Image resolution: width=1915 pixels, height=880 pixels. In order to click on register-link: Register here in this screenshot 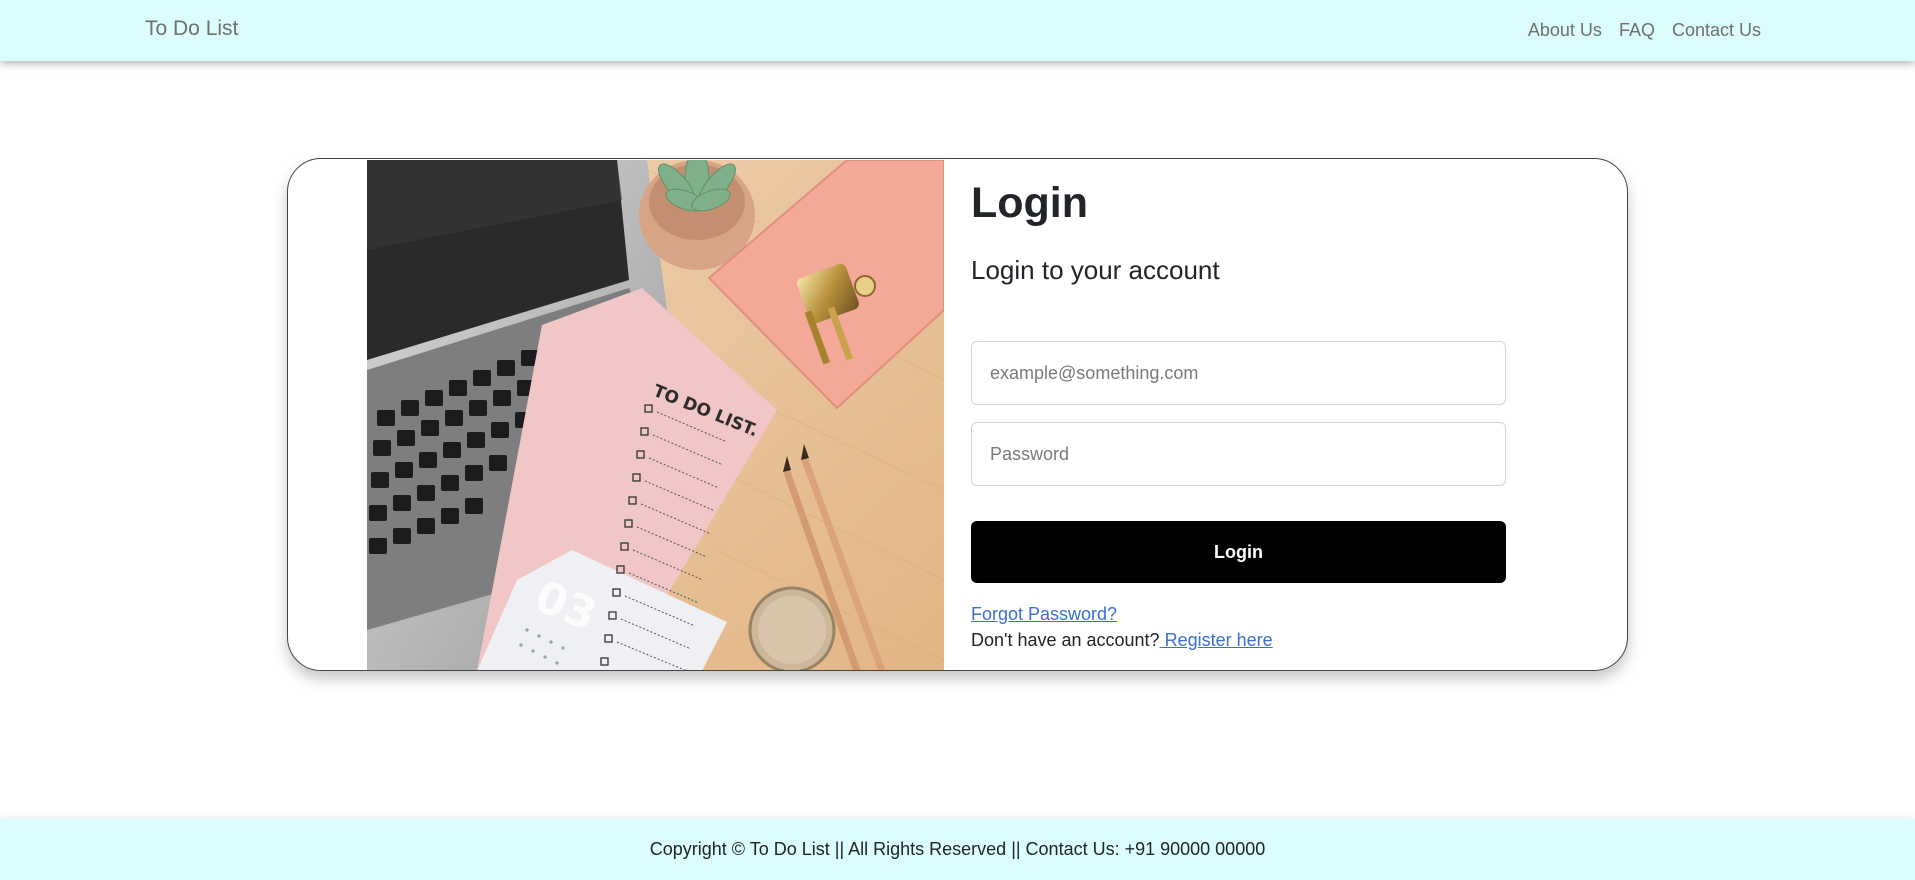, I will do `click(1216, 640)`.